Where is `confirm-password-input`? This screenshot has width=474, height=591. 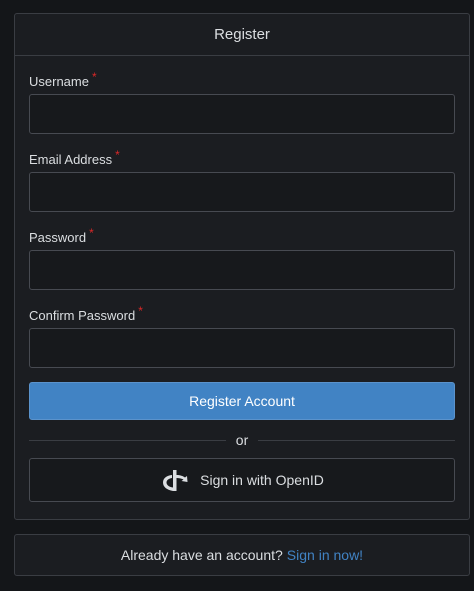
confirm-password-input is located at coordinates (242, 348).